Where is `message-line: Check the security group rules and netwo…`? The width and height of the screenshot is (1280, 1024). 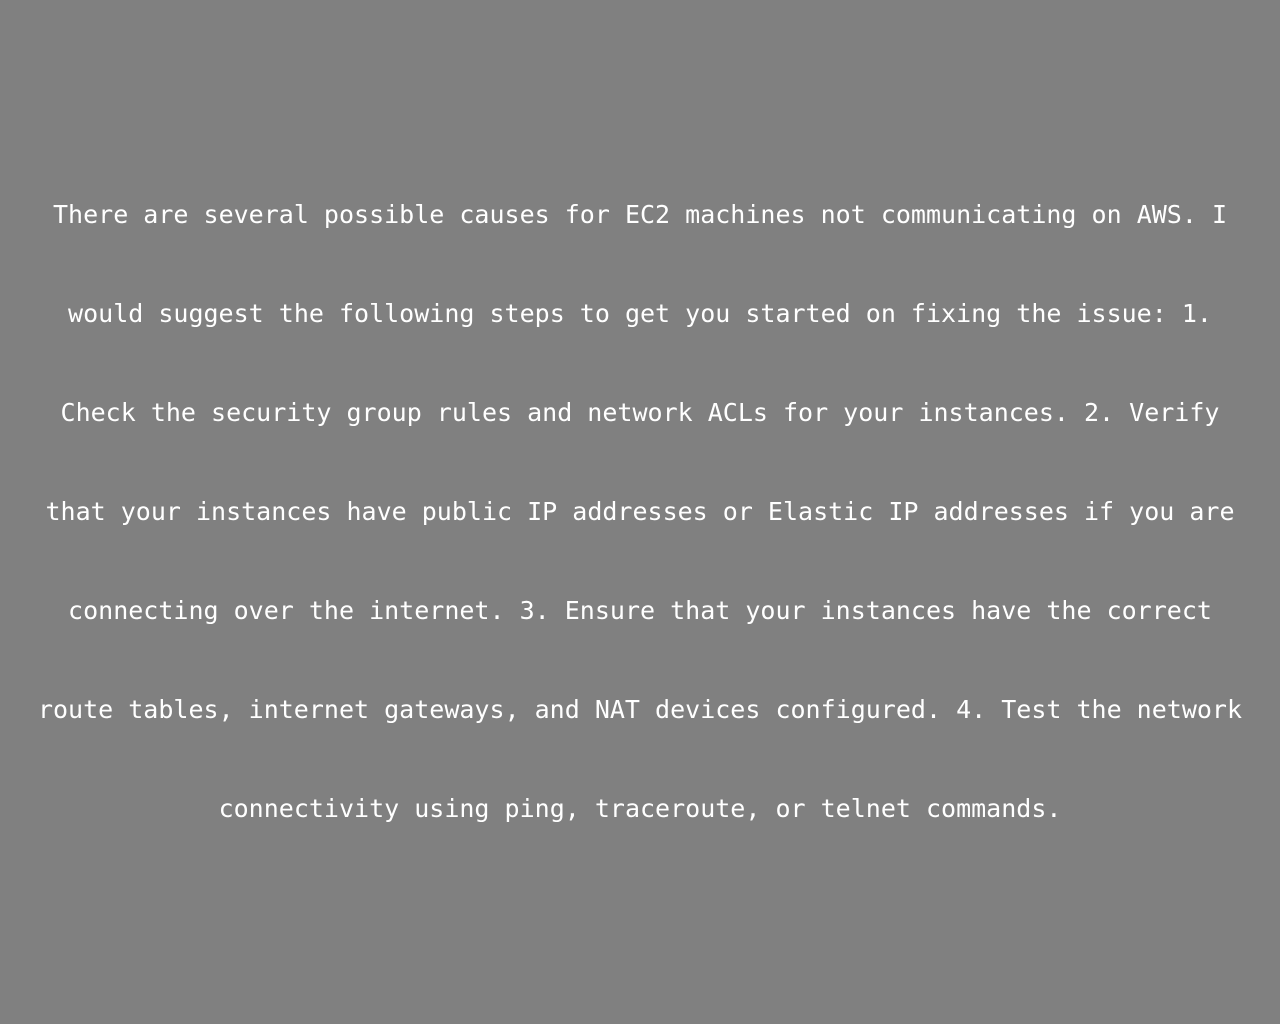
message-line: Check the security group rules and netwo… is located at coordinates (640, 412).